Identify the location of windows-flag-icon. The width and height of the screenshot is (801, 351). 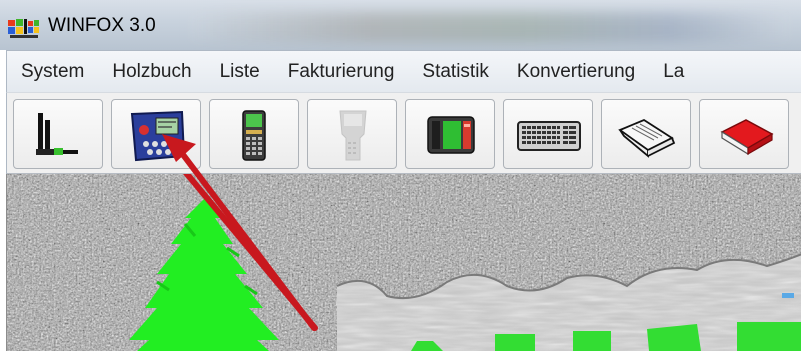
(23, 28).